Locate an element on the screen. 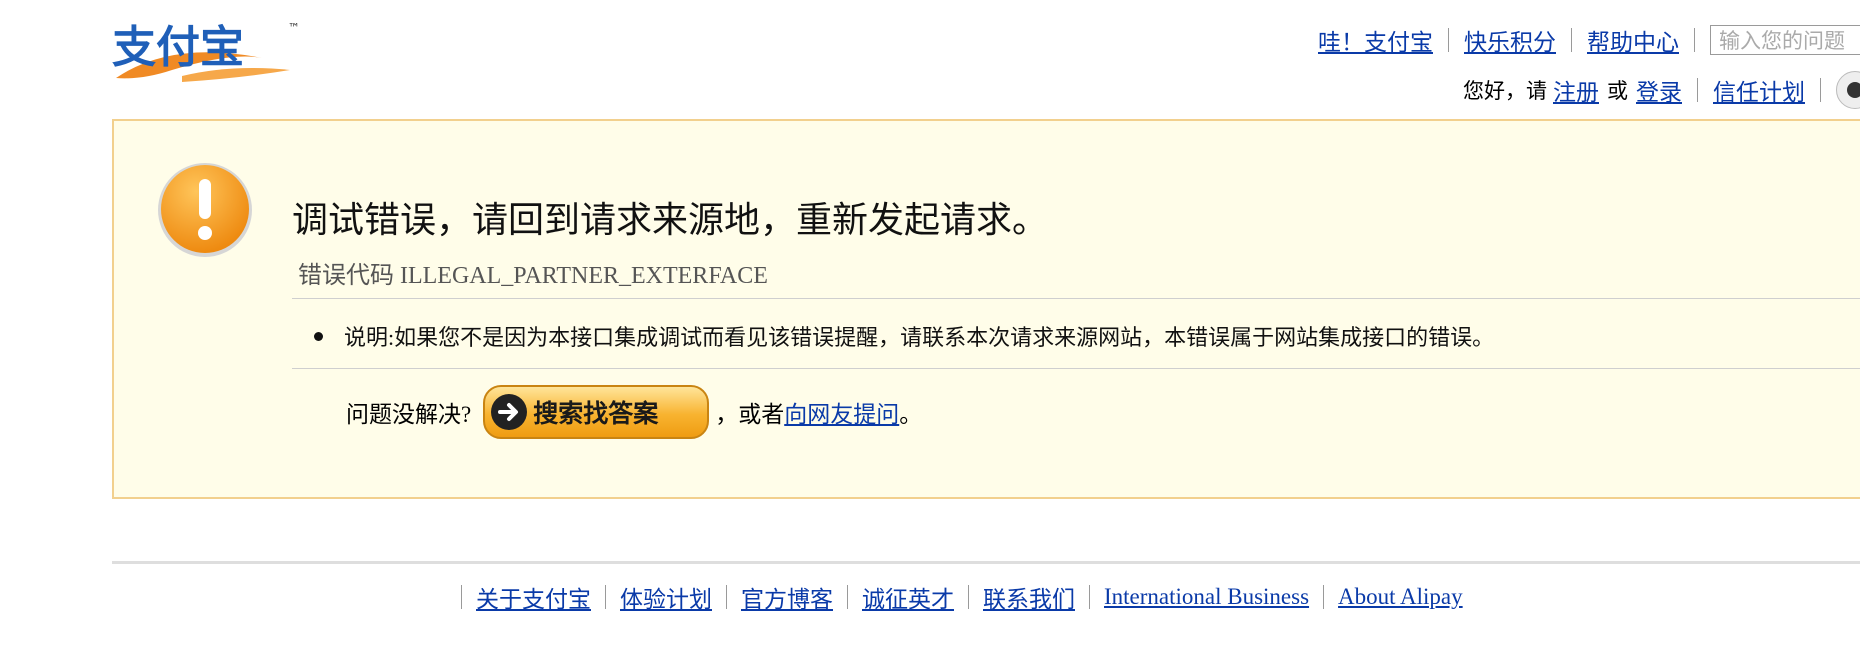 This screenshot has width=1860, height=648. footer-link-about-alipay-cn: 关于支付宝 is located at coordinates (533, 597).